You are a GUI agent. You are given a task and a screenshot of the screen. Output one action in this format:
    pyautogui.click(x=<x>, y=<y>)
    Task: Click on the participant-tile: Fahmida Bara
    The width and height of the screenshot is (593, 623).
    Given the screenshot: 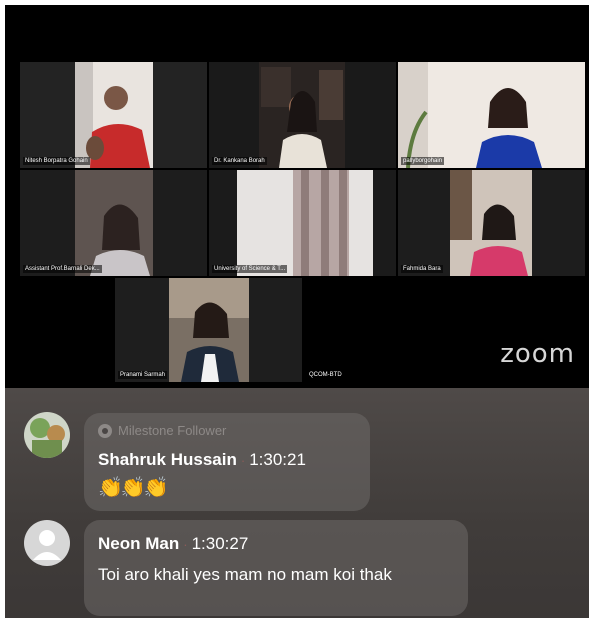 What is the action you would take?
    pyautogui.click(x=491, y=223)
    